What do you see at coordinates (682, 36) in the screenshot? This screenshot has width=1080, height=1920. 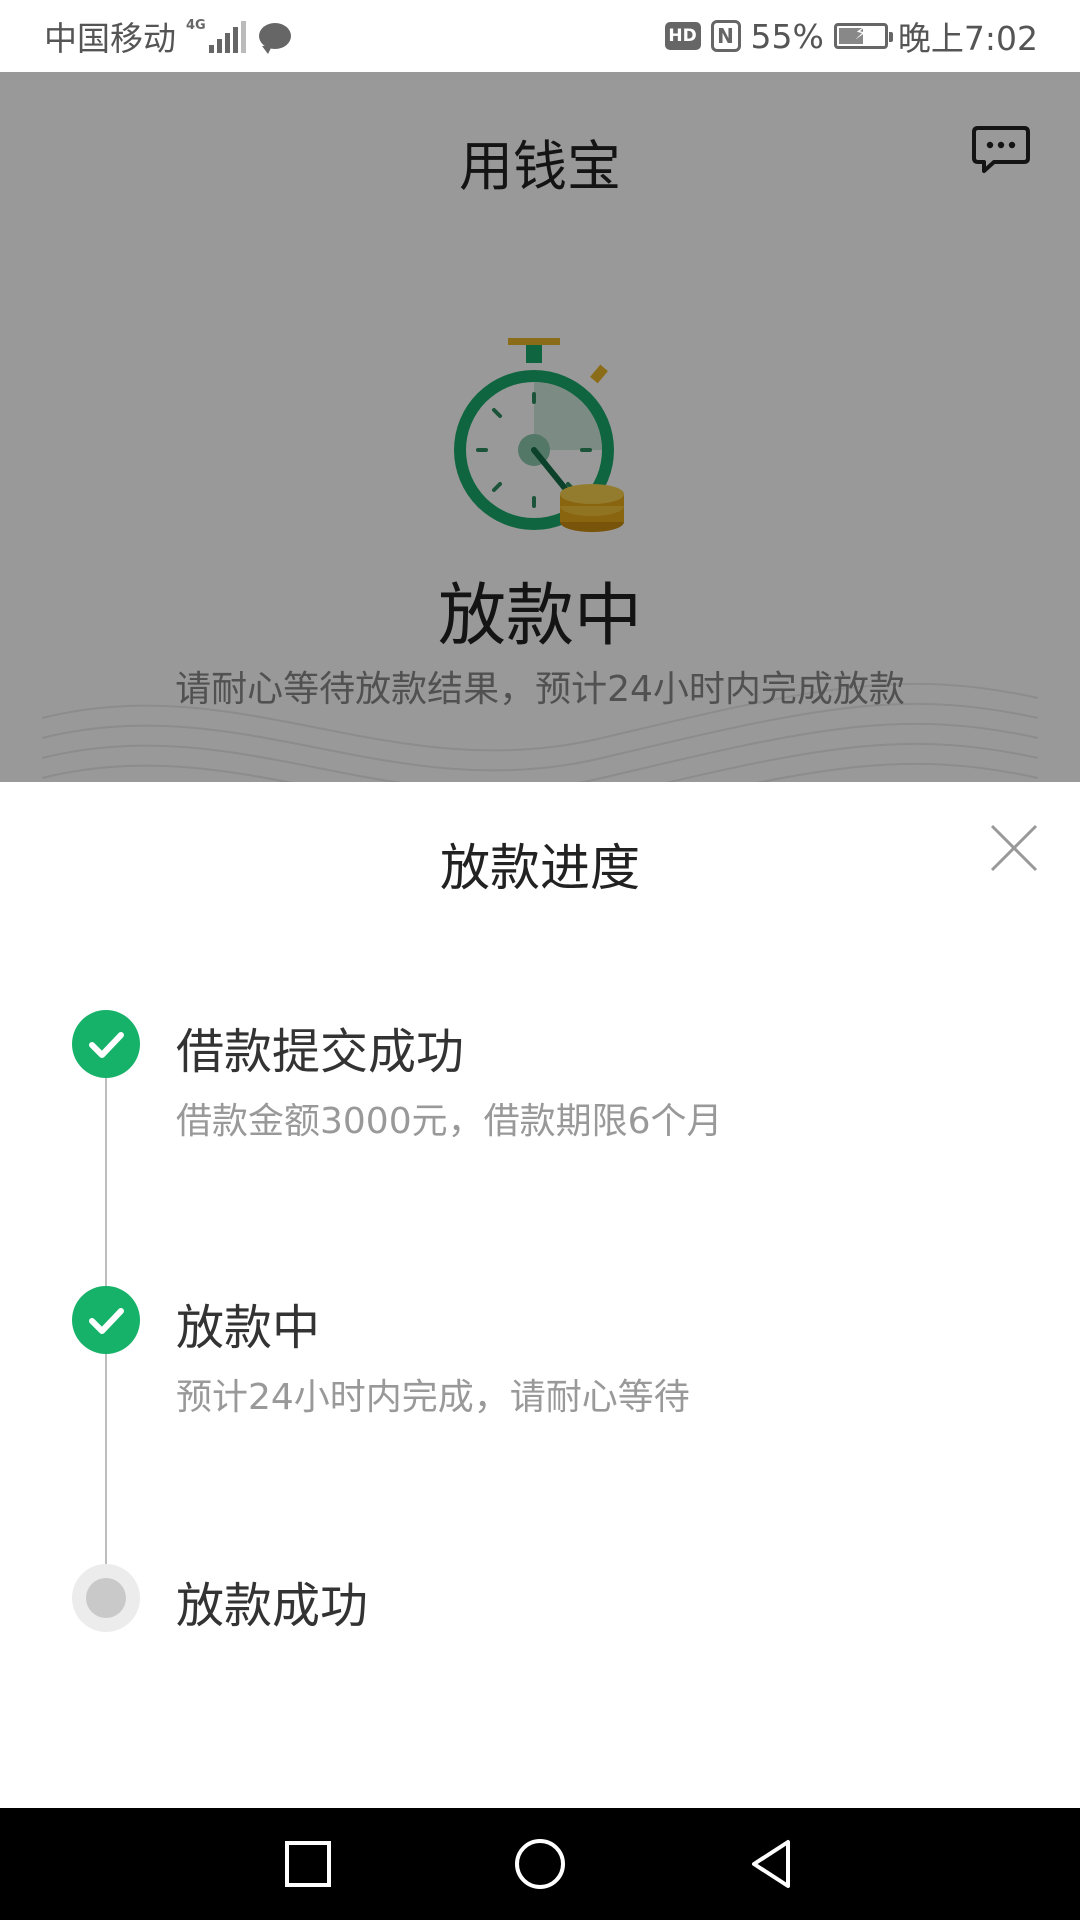 I see `hd-icon: HD` at bounding box center [682, 36].